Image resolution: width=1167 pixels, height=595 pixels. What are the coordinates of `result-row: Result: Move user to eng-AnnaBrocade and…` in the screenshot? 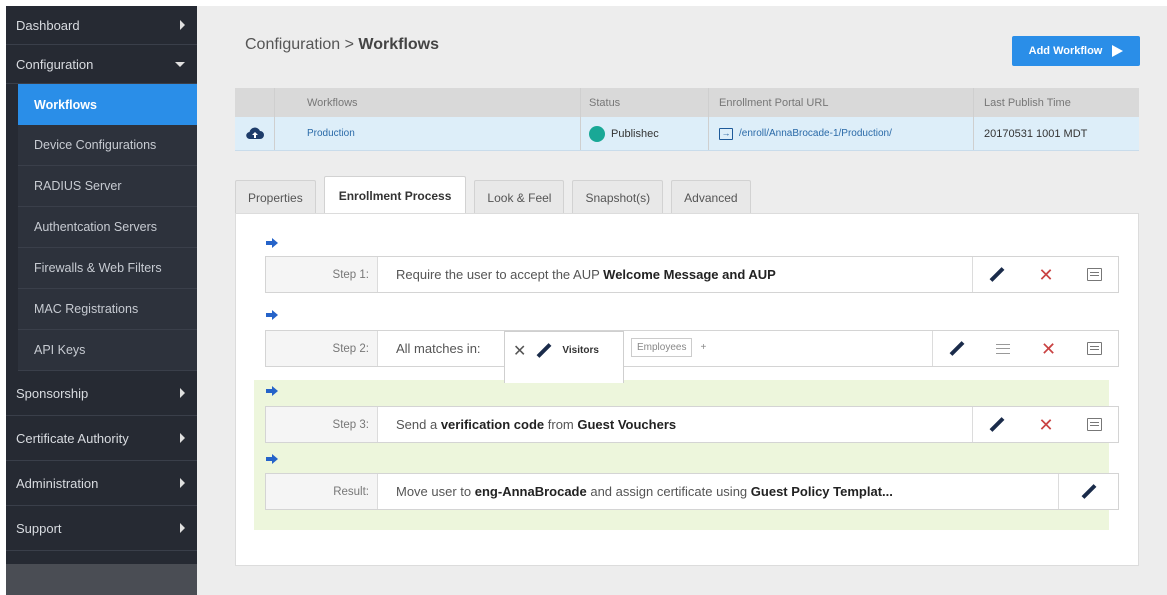 It's located at (692, 491).